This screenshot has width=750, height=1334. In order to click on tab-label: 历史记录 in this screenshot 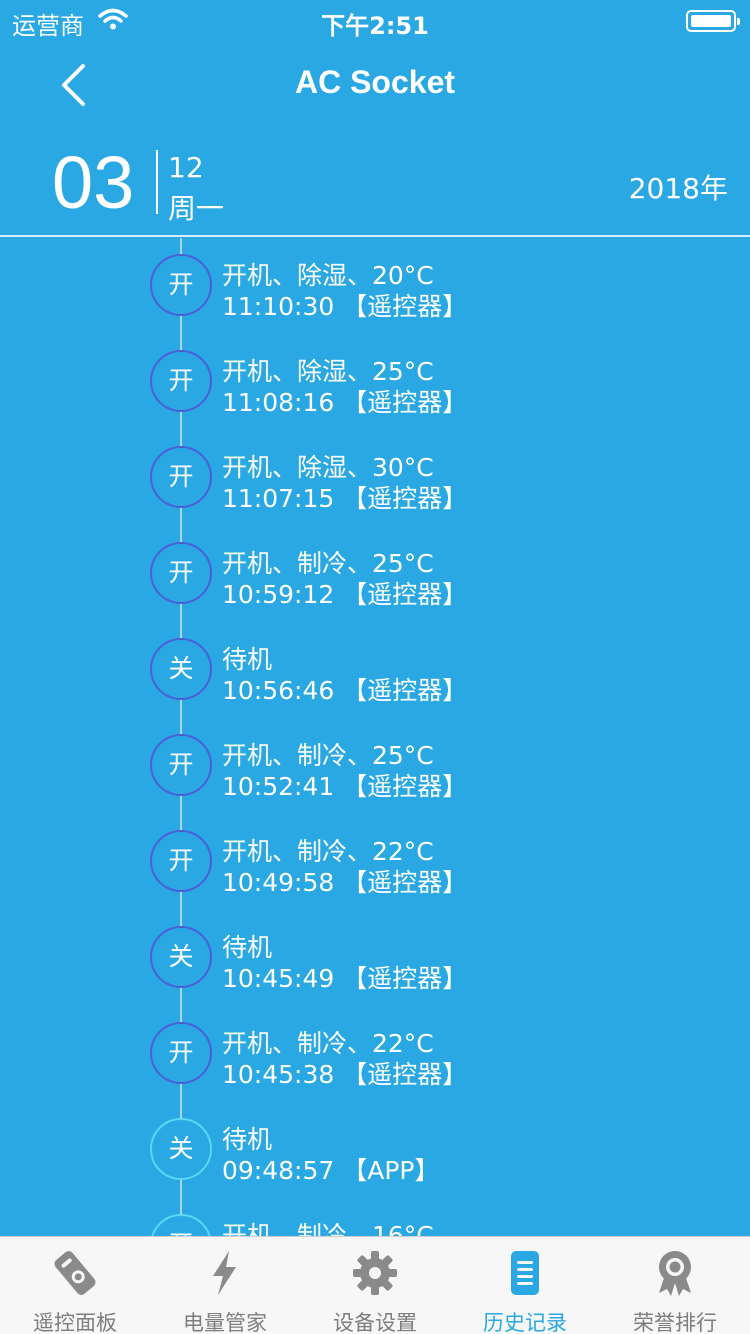, I will do `click(525, 1322)`.